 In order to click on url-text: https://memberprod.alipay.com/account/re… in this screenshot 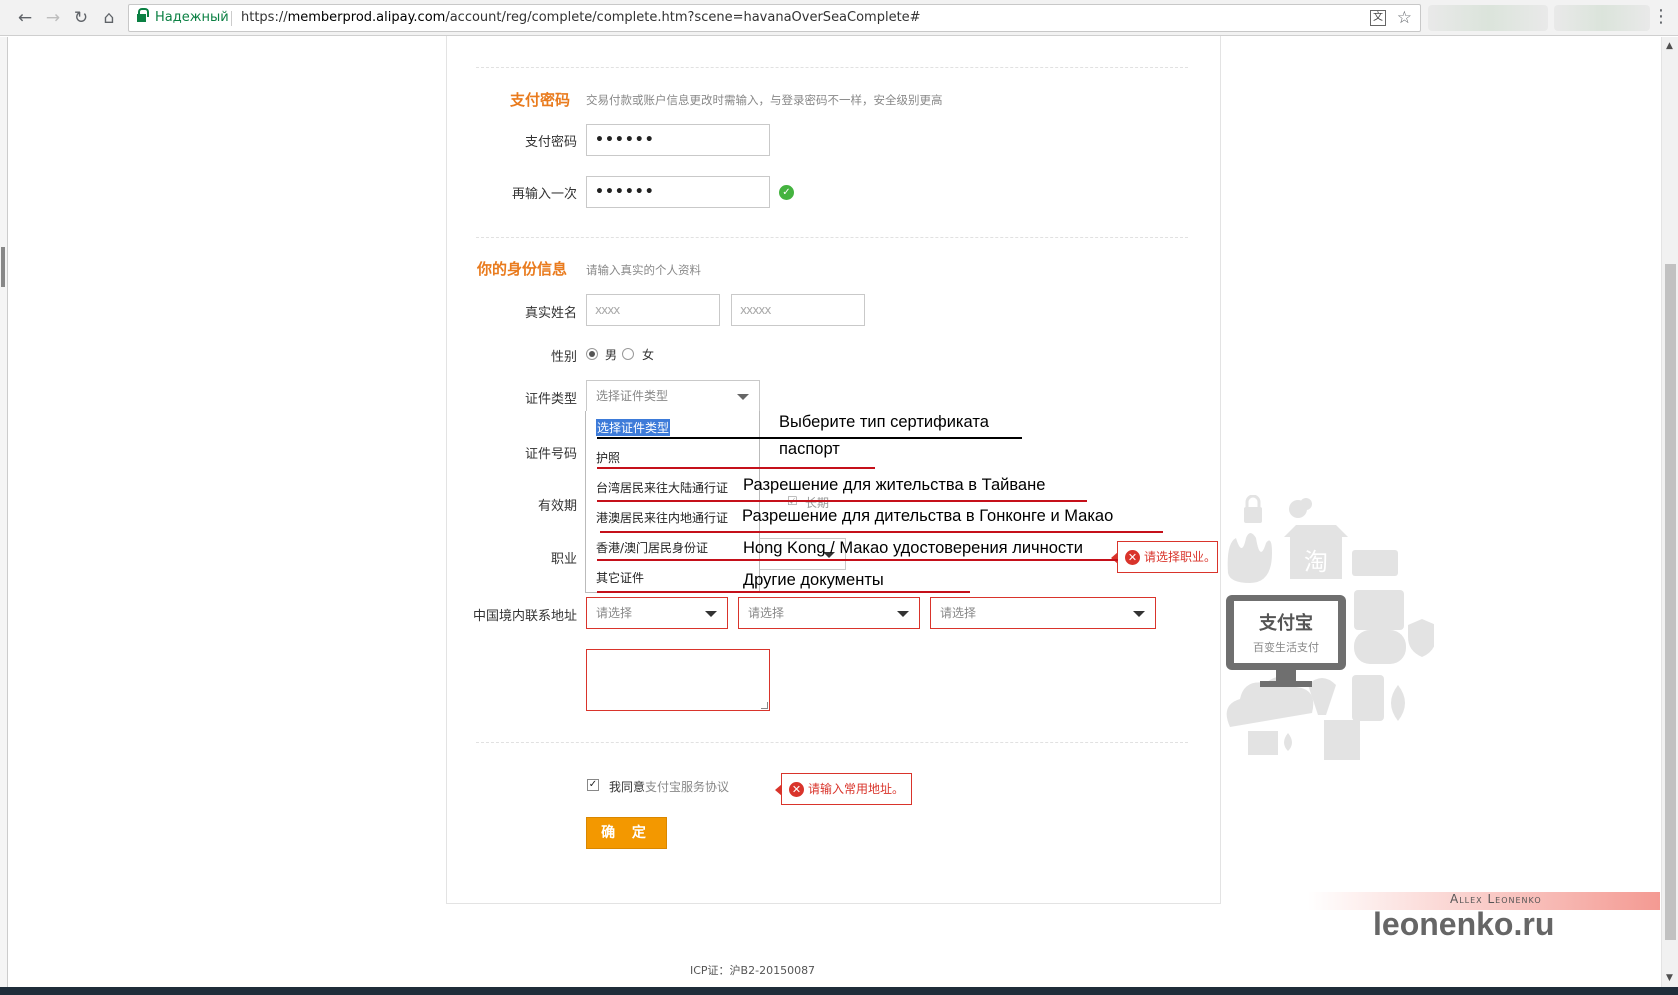, I will do `click(581, 17)`.